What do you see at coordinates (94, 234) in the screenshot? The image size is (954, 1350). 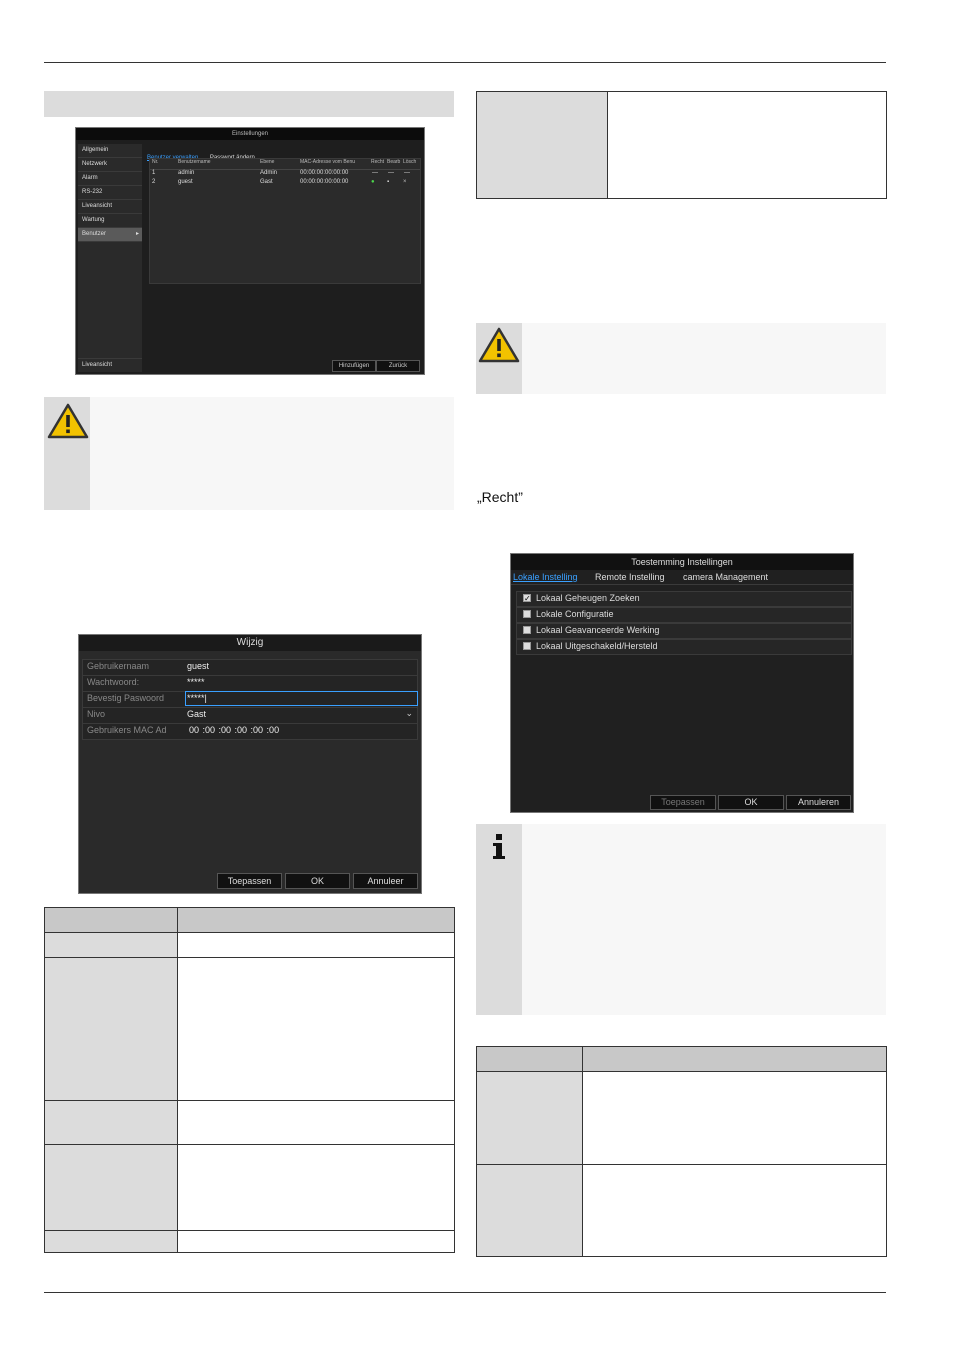 I see `sidebar-item-label: Benutzer` at bounding box center [94, 234].